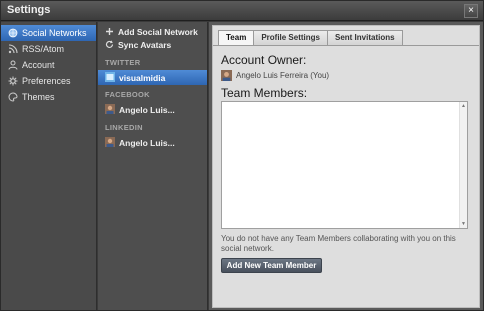 Image resolution: width=484 pixels, height=311 pixels. What do you see at coordinates (463, 165) in the screenshot?
I see `list-scrollbar: ▲ ▼` at bounding box center [463, 165].